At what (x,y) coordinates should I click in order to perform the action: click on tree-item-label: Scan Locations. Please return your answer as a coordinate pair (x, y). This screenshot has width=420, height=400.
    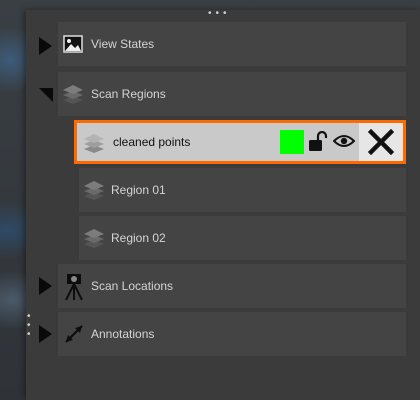
    Looking at the image, I should click on (132, 286).